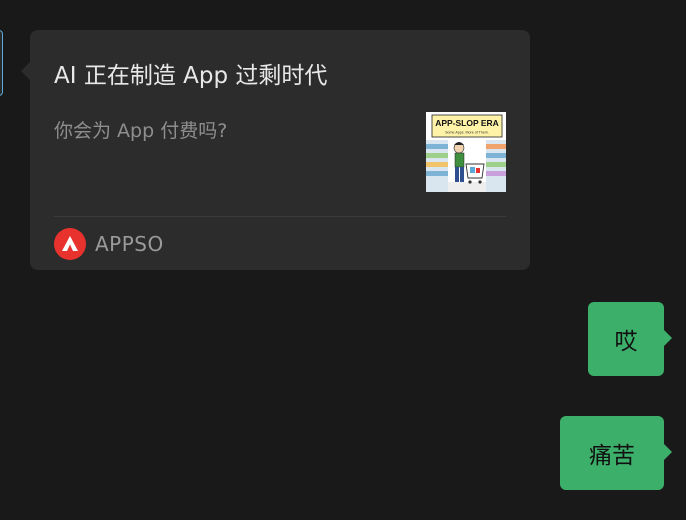 Image resolution: width=686 pixels, height=520 pixels. I want to click on card-thumbnail: APP-SLOP ERA Some Apps. More of Them., so click(466, 152).